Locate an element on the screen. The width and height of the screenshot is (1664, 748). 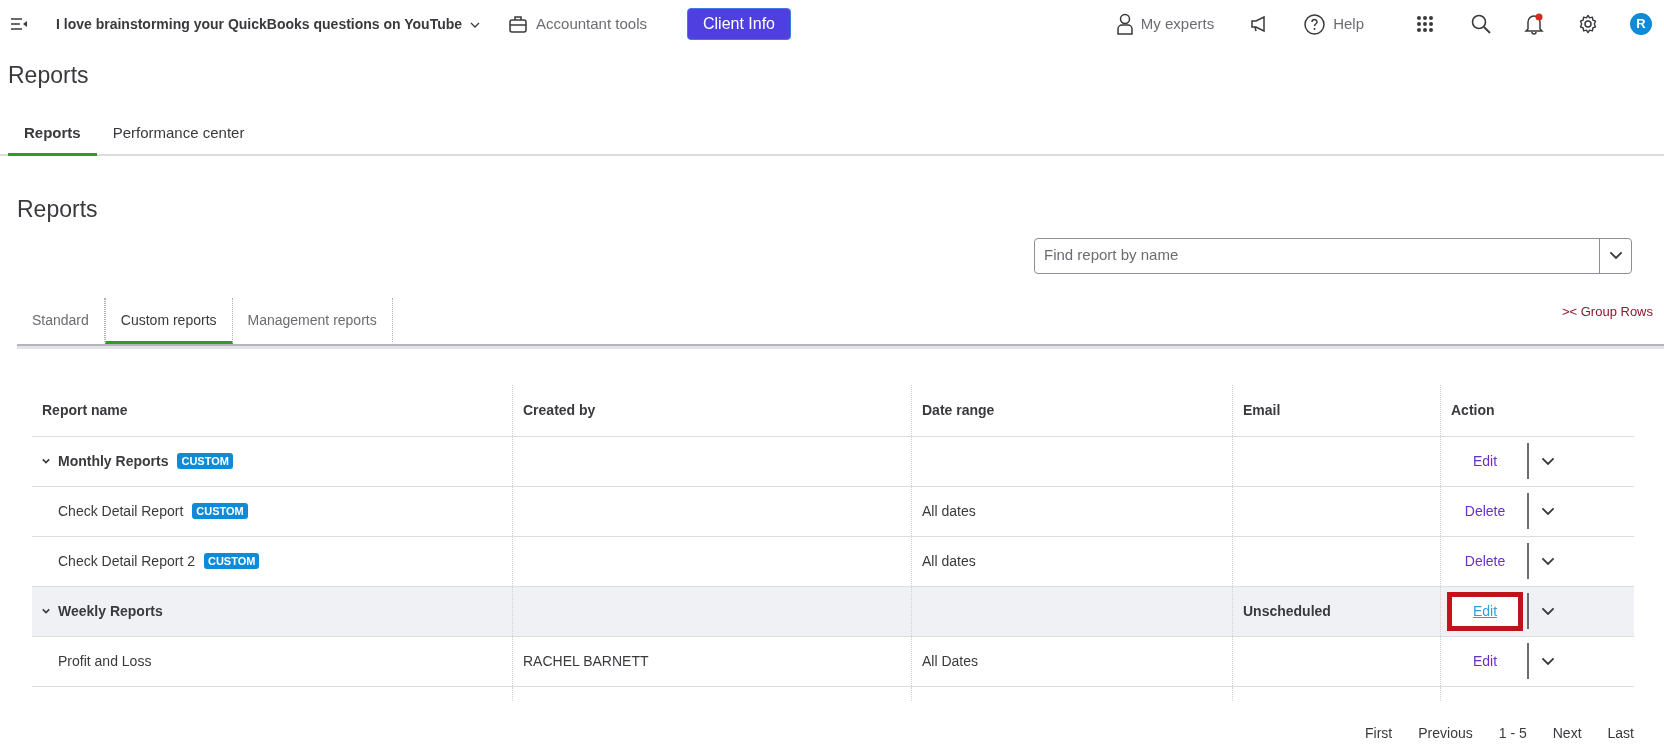
company-name: I love brainstorming your QuickBooks questions on YouTube is located at coordinates (259, 24).